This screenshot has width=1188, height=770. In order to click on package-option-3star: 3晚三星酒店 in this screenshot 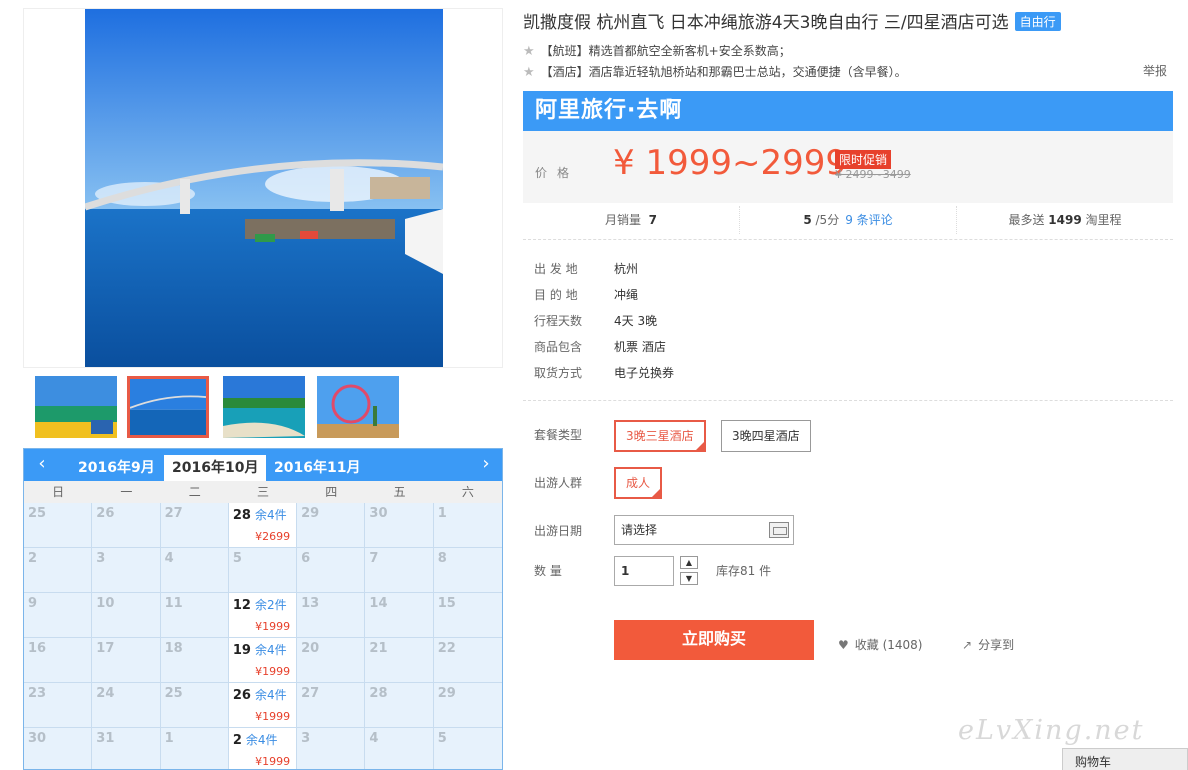, I will do `click(660, 436)`.